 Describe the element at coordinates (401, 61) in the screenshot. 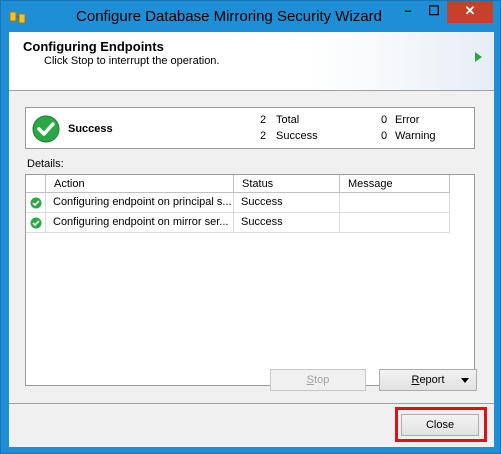

I see `header-banner` at that location.